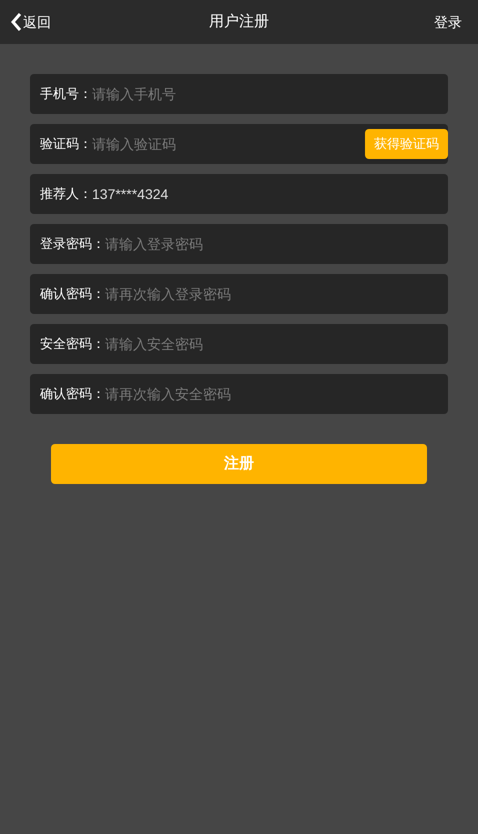  I want to click on input-field: 请输入安全密码, so click(276, 344).